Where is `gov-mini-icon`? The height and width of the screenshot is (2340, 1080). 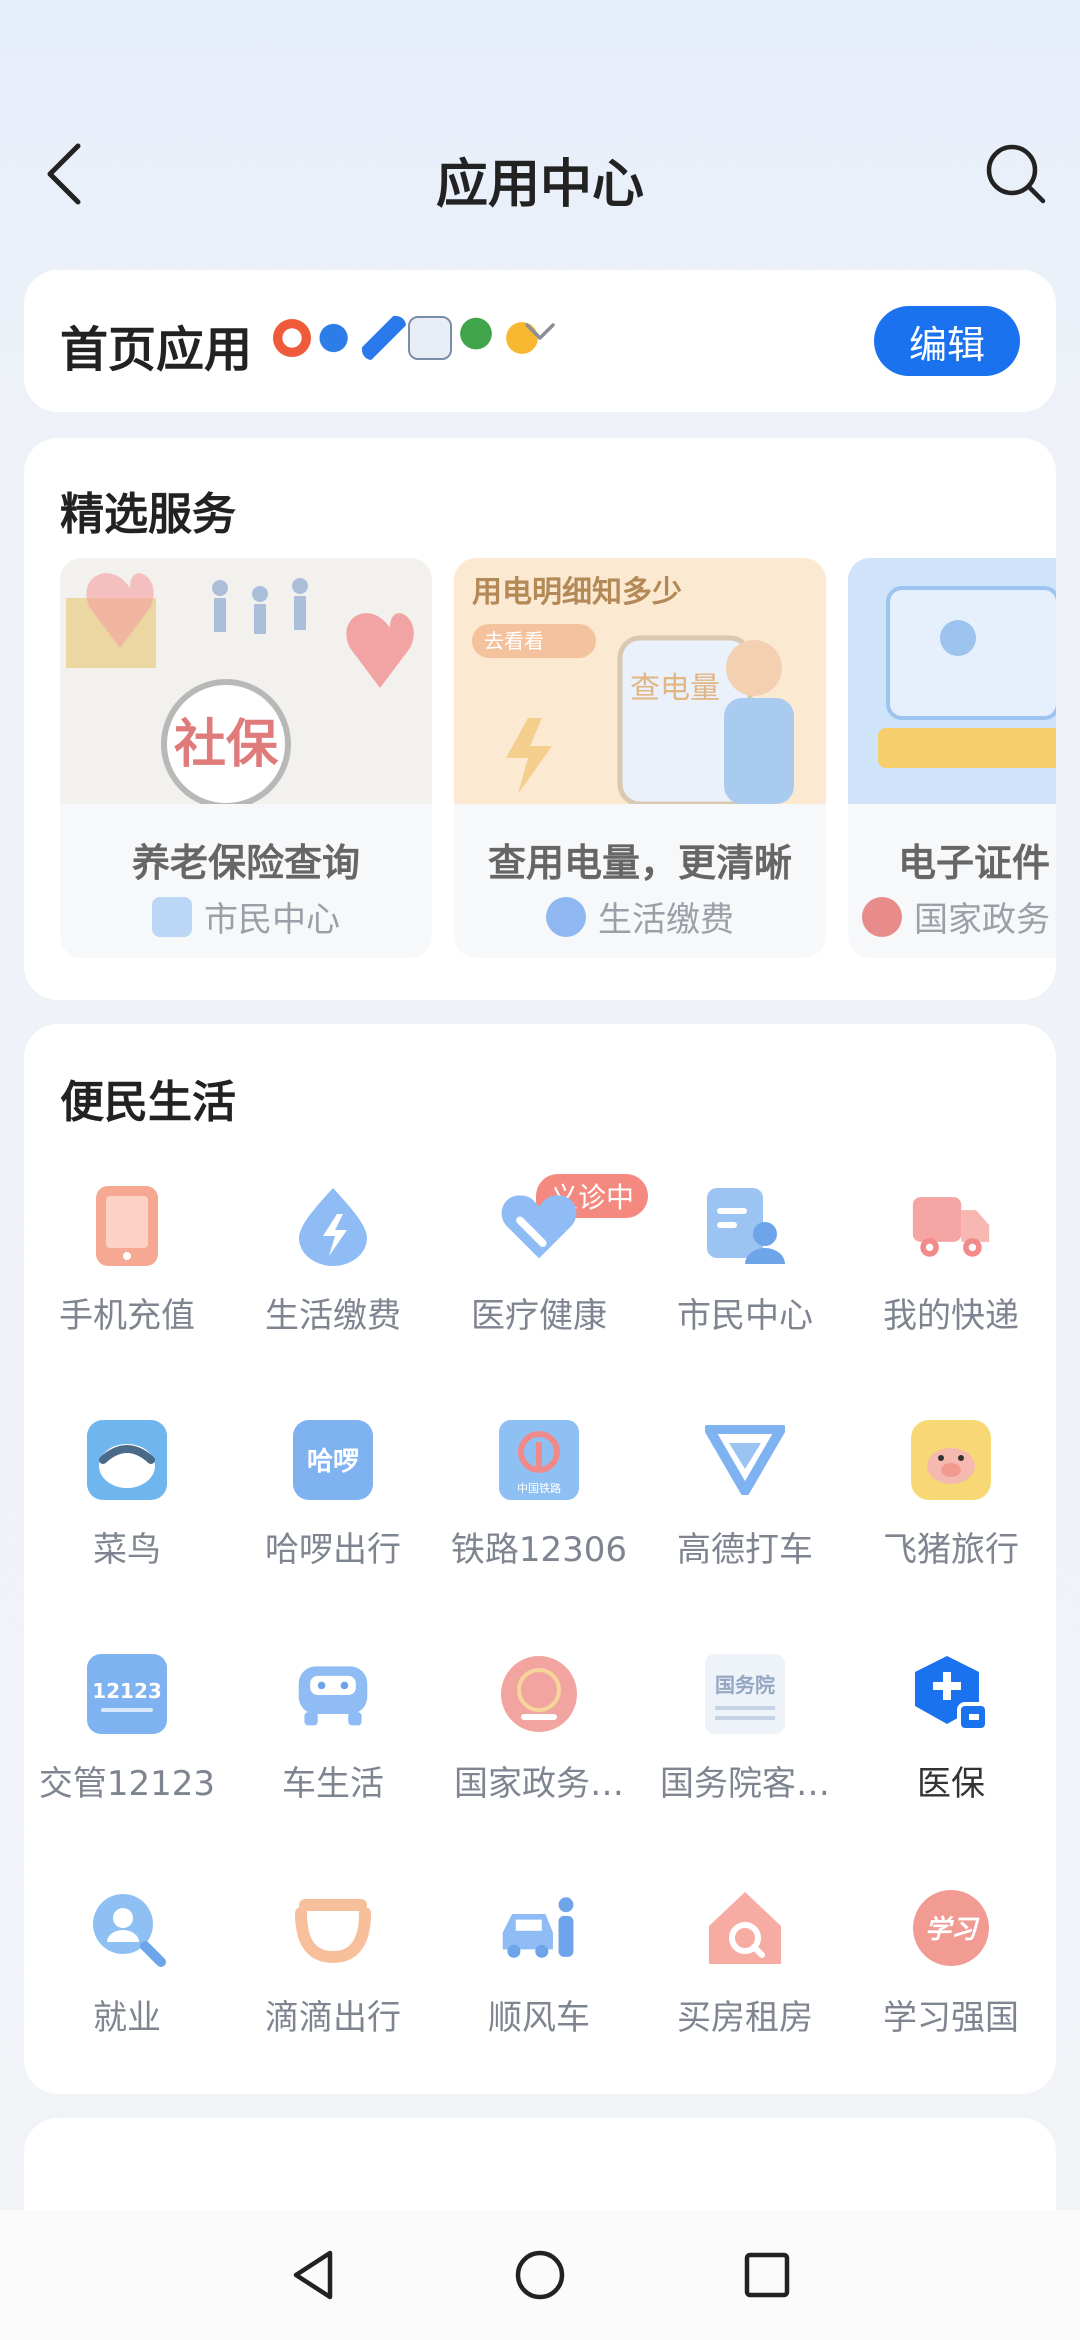 gov-mini-icon is located at coordinates (430, 338).